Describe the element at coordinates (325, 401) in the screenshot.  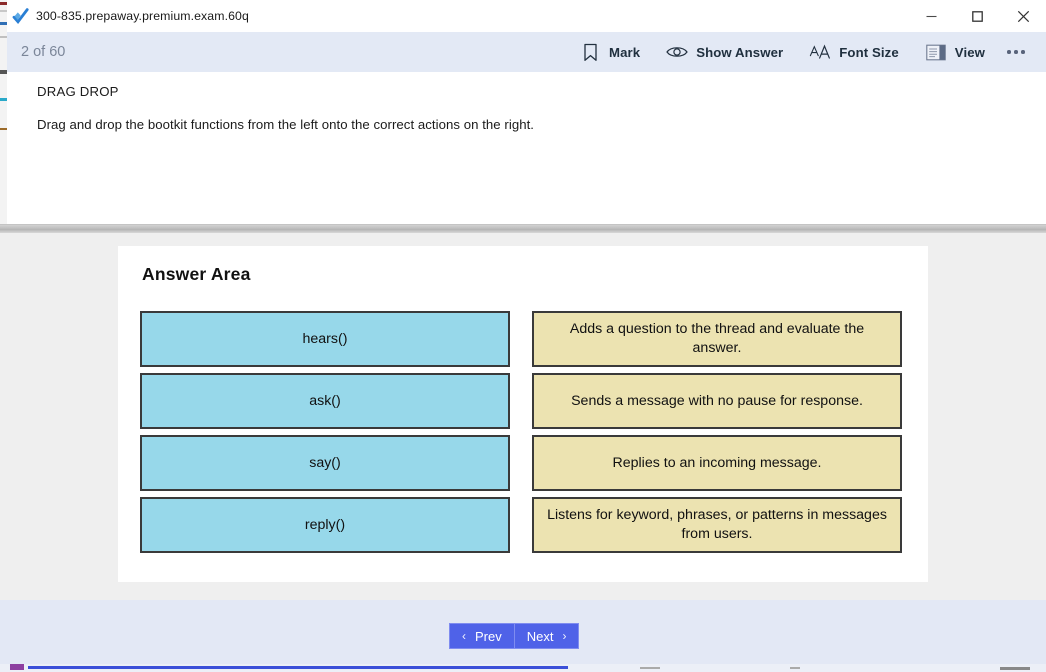
I see `drag-item: ask()` at that location.